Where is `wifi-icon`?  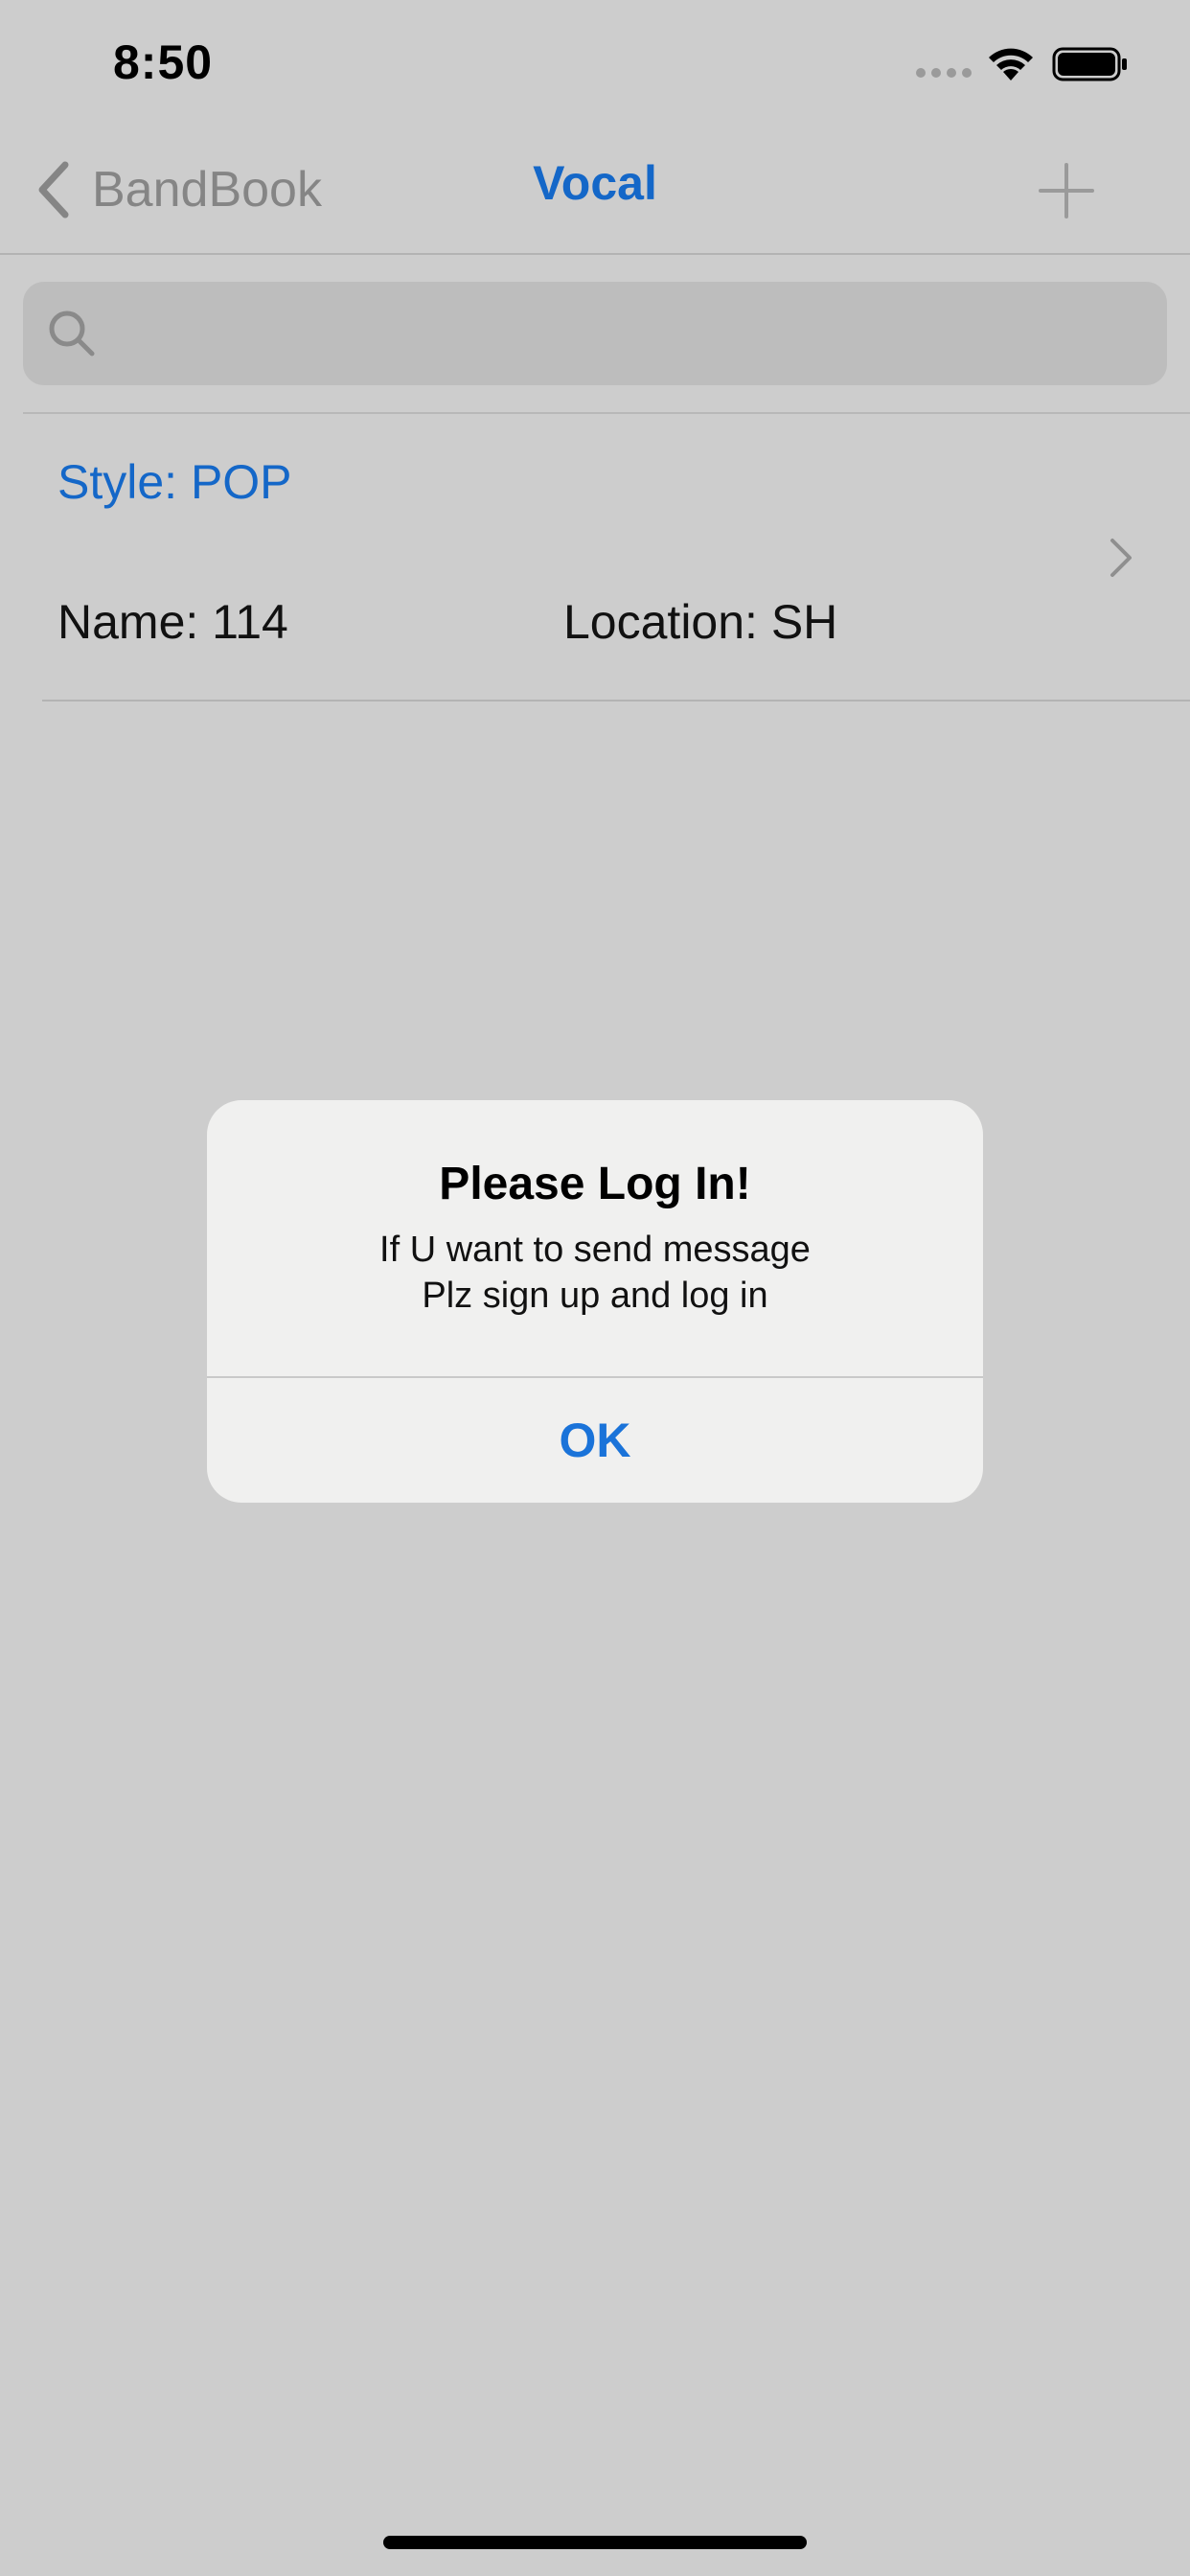
wifi-icon is located at coordinates (1011, 64).